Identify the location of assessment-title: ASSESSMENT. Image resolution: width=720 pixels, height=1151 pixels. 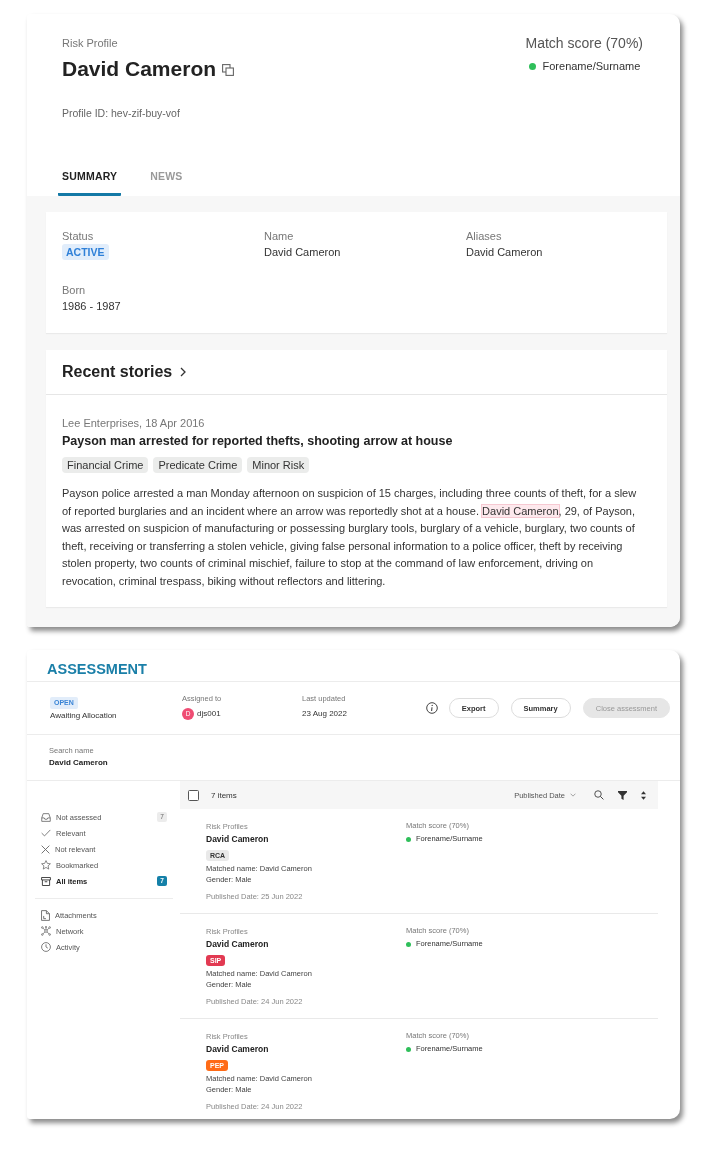
(97, 669).